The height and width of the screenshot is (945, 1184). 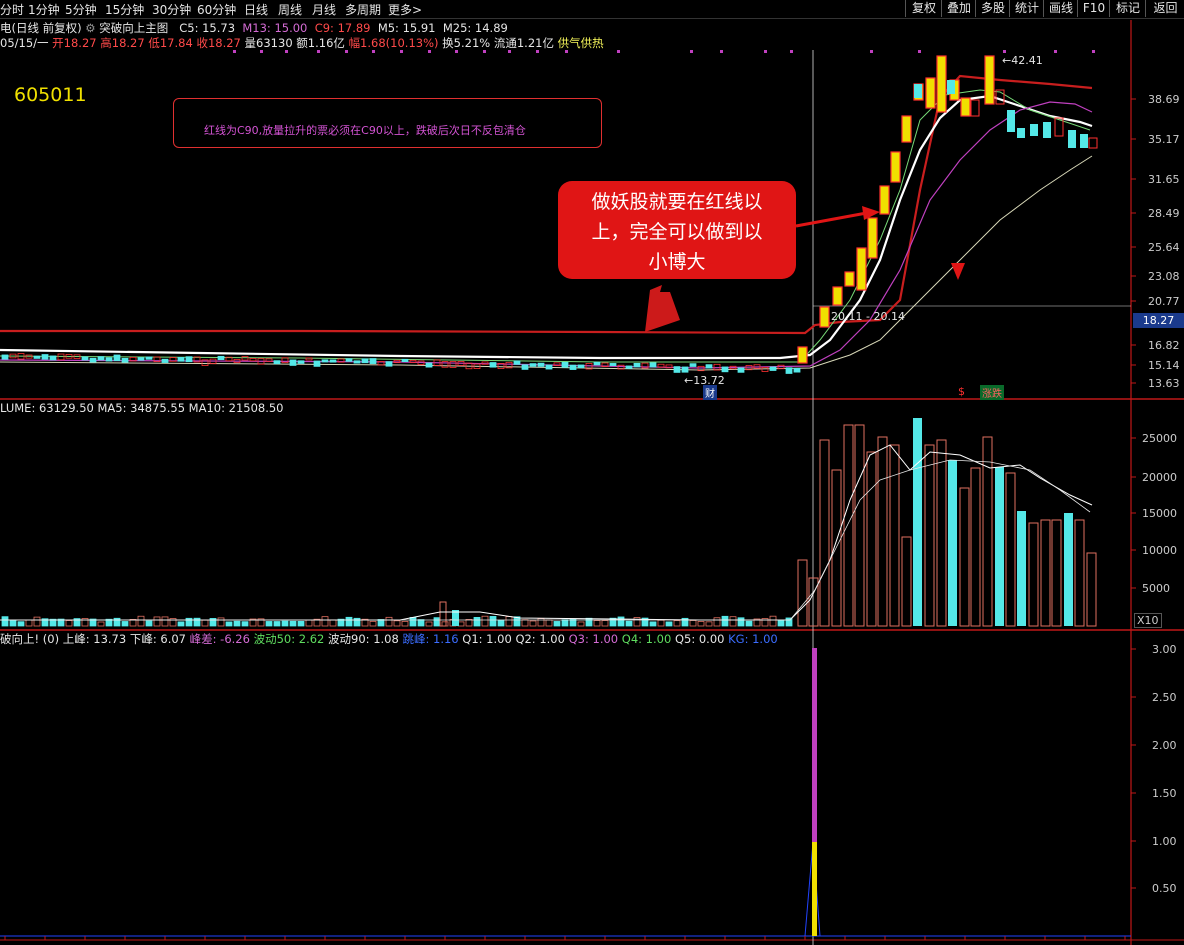 What do you see at coordinates (814, 745) in the screenshot?
I see `signal-bar-magenta` at bounding box center [814, 745].